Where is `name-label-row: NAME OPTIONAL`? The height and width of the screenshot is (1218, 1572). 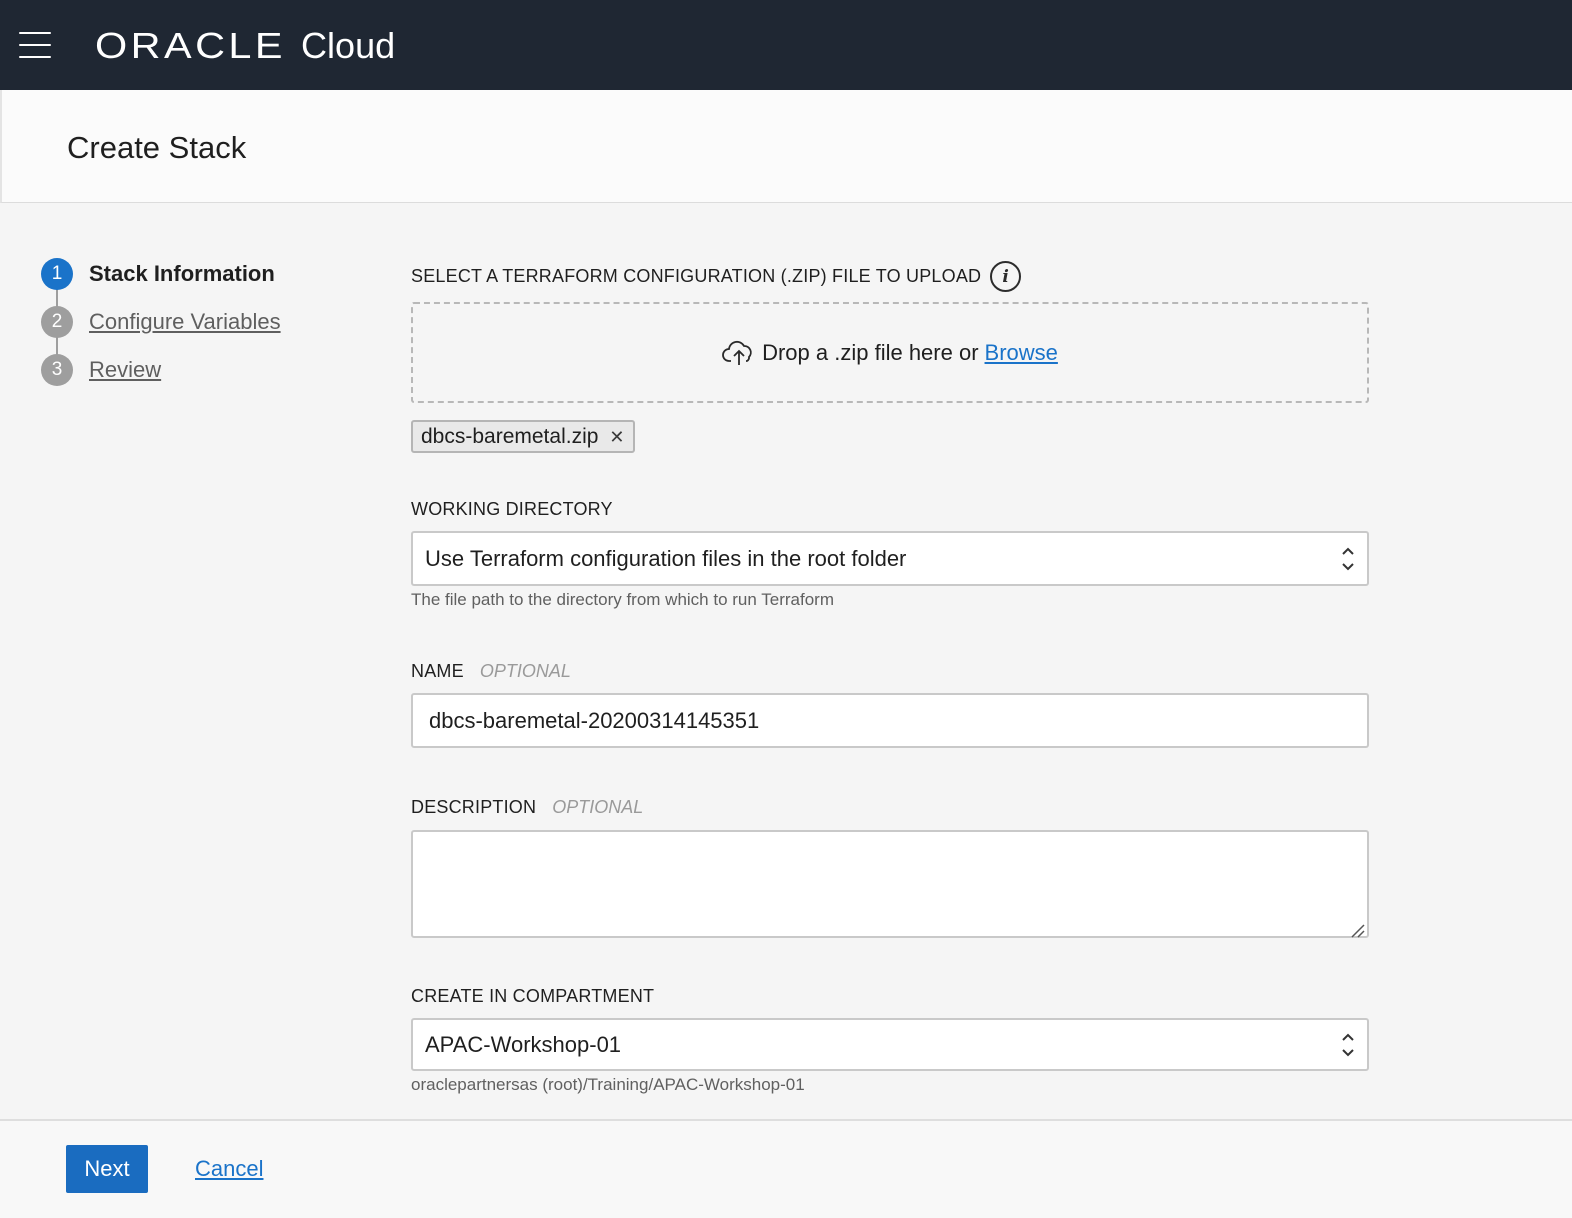 name-label-row: NAME OPTIONAL is located at coordinates (491, 671).